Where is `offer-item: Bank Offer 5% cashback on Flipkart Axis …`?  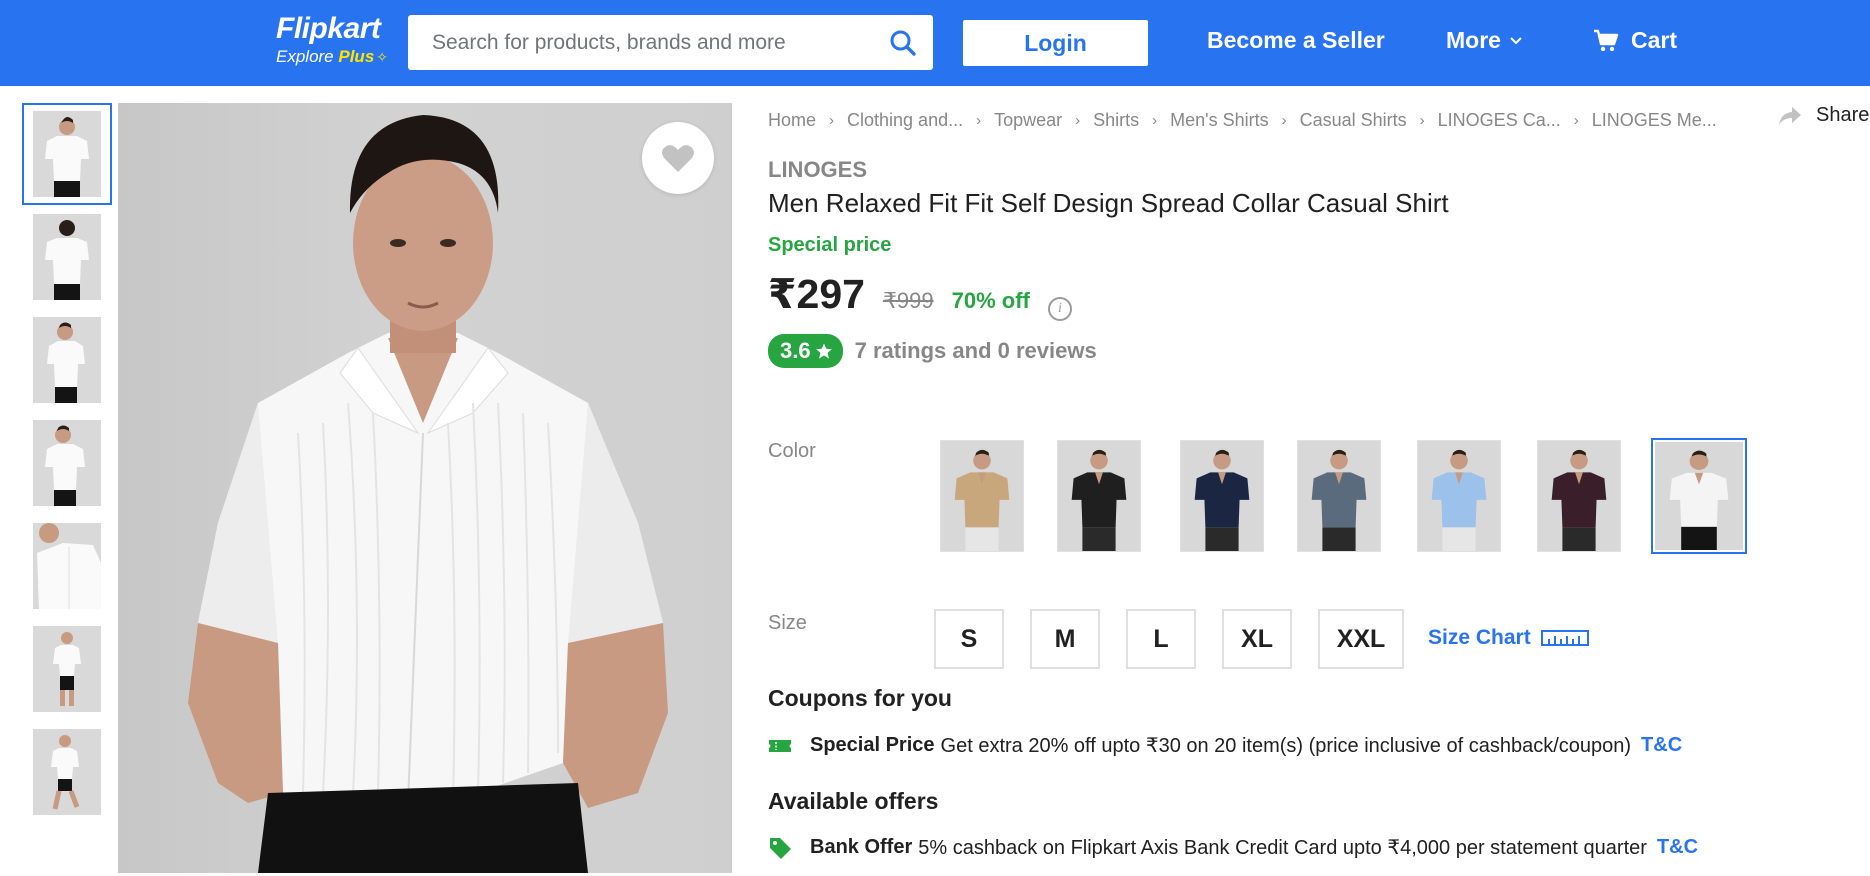
offer-item: Bank Offer 5% cashback on Flipkart Axis … is located at coordinates (1233, 847).